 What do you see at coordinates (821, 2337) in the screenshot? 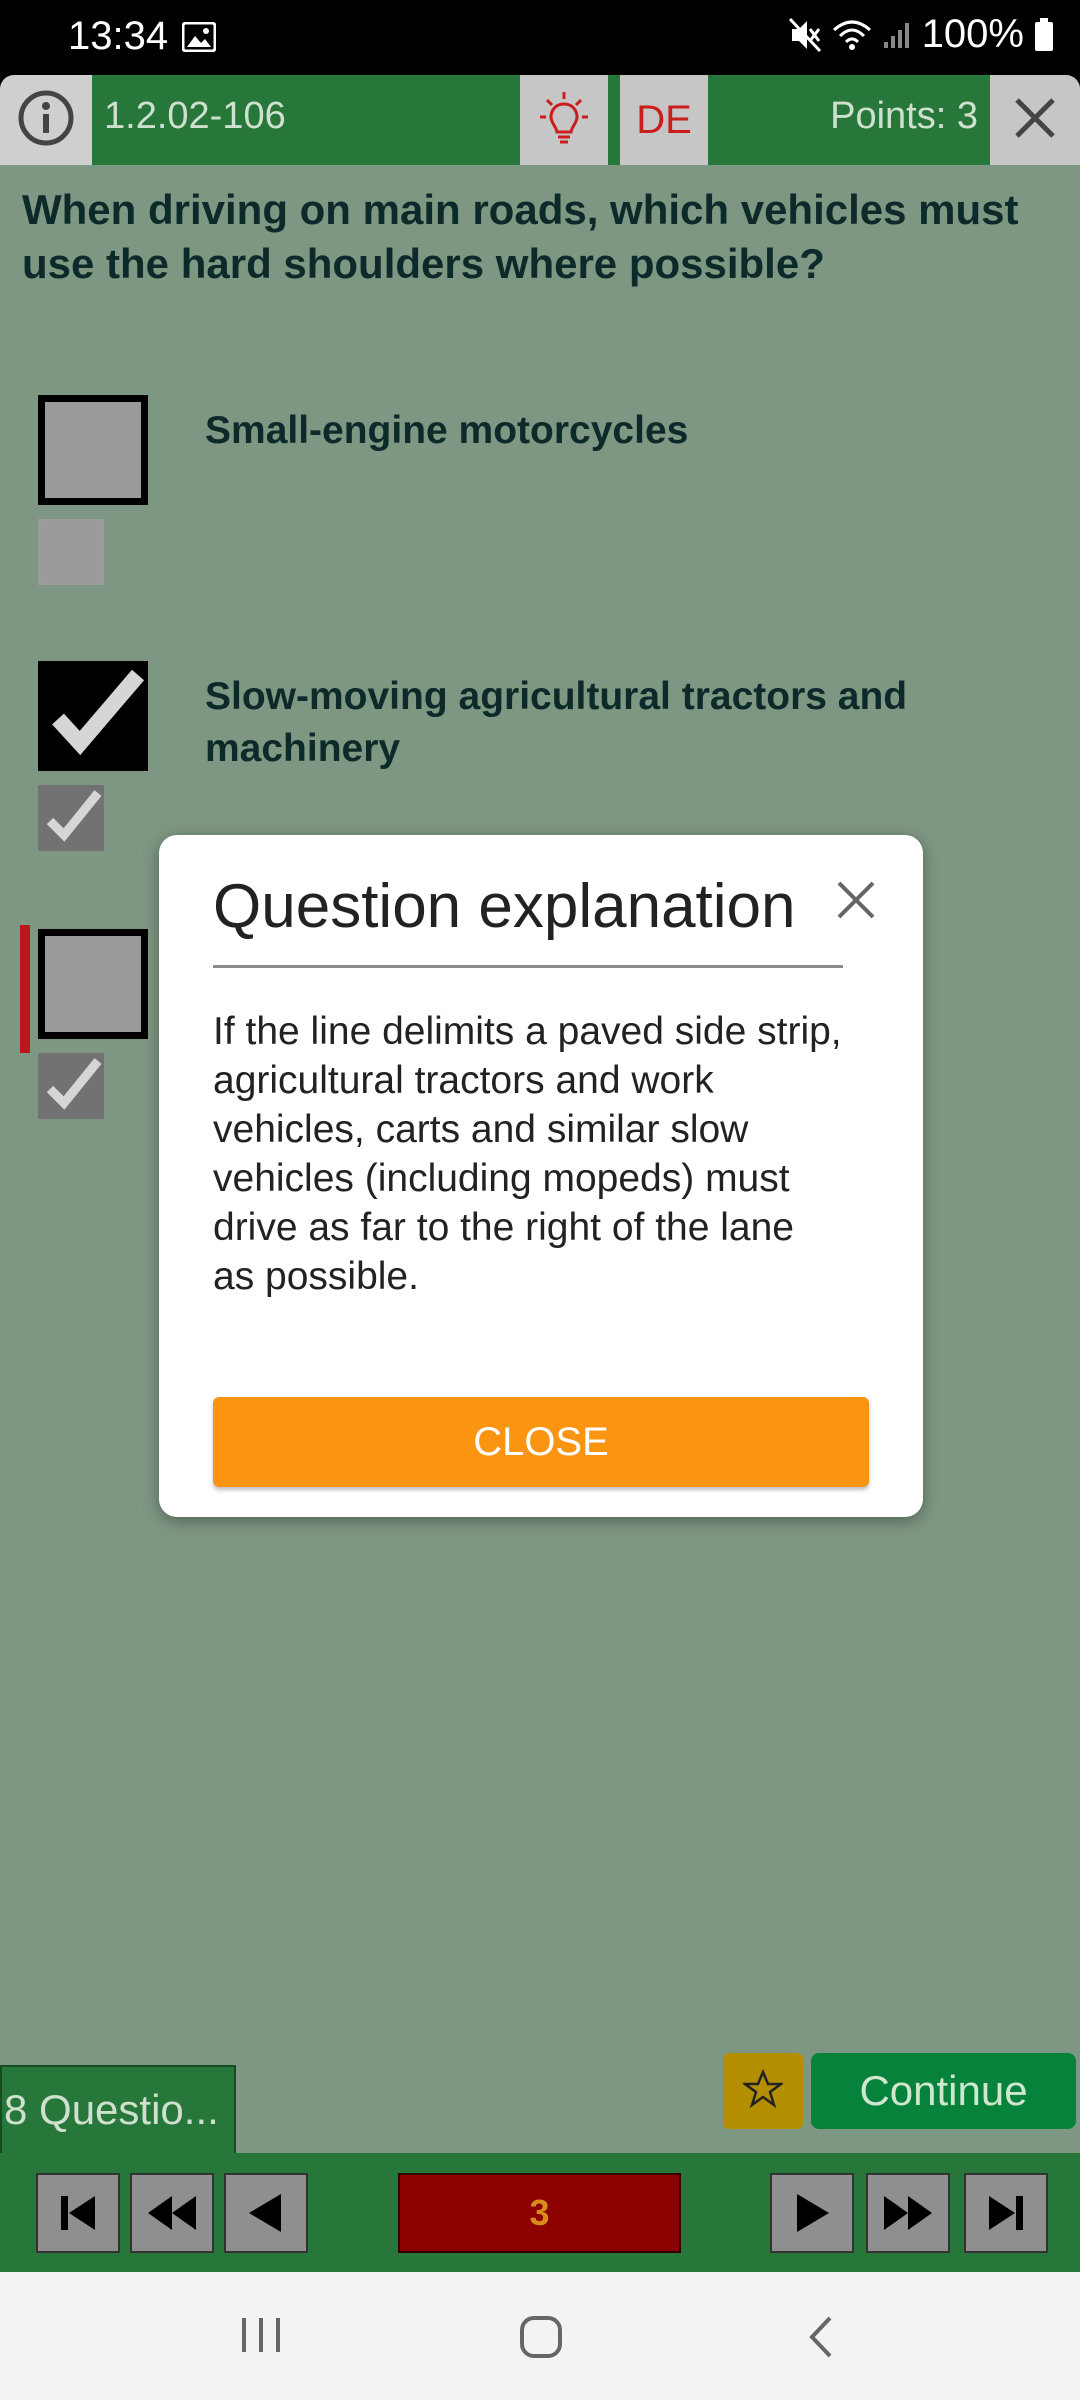
I see `back-icon` at bounding box center [821, 2337].